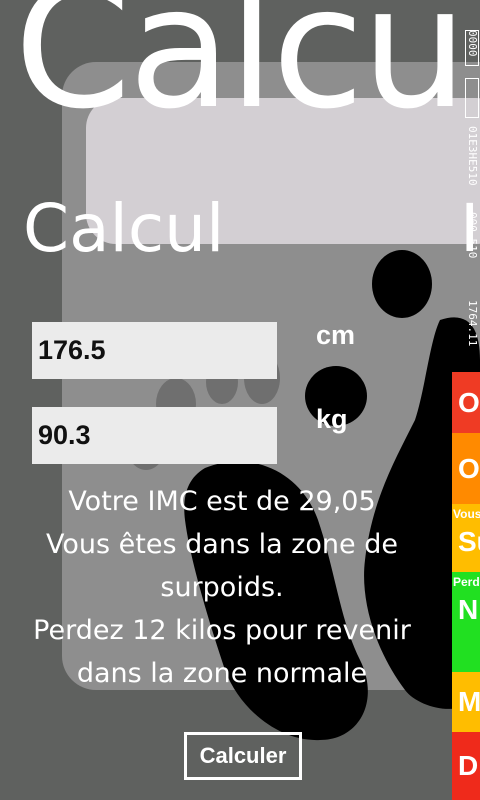 This screenshot has height=800, width=480. I want to click on weight-unit-label: kg, so click(332, 419).